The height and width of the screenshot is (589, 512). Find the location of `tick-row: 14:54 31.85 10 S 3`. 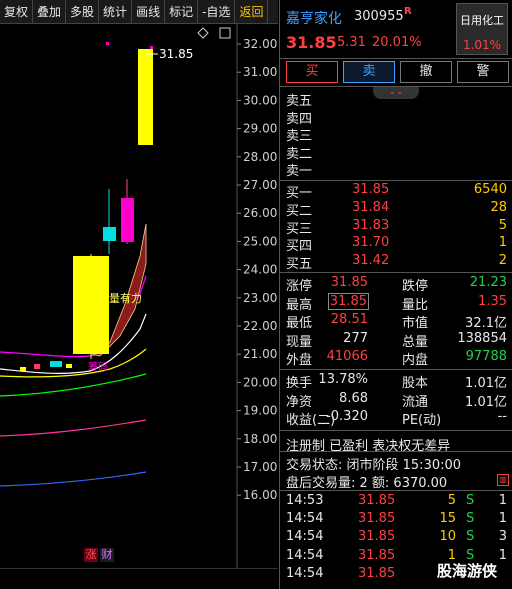

tick-row: 14:54 31.85 10 S 3 is located at coordinates (396, 538).